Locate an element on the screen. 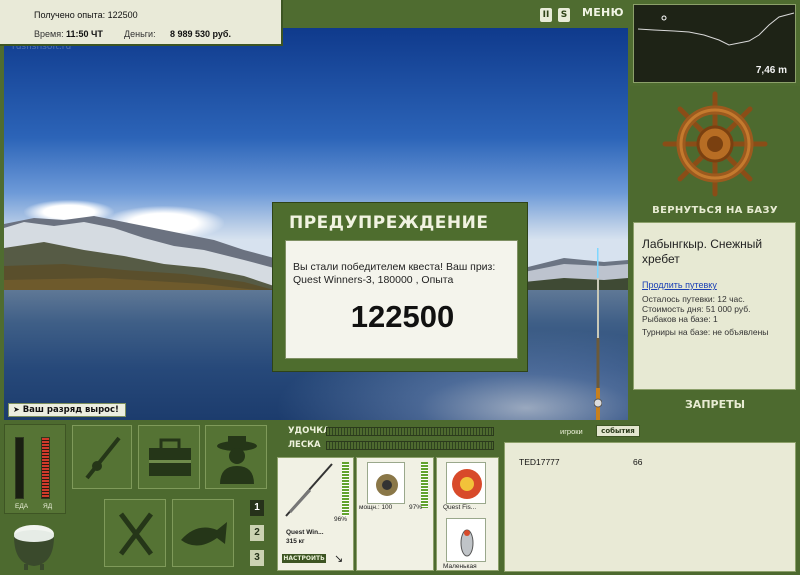 The image size is (800, 575). tackle-box-button is located at coordinates (169, 457).